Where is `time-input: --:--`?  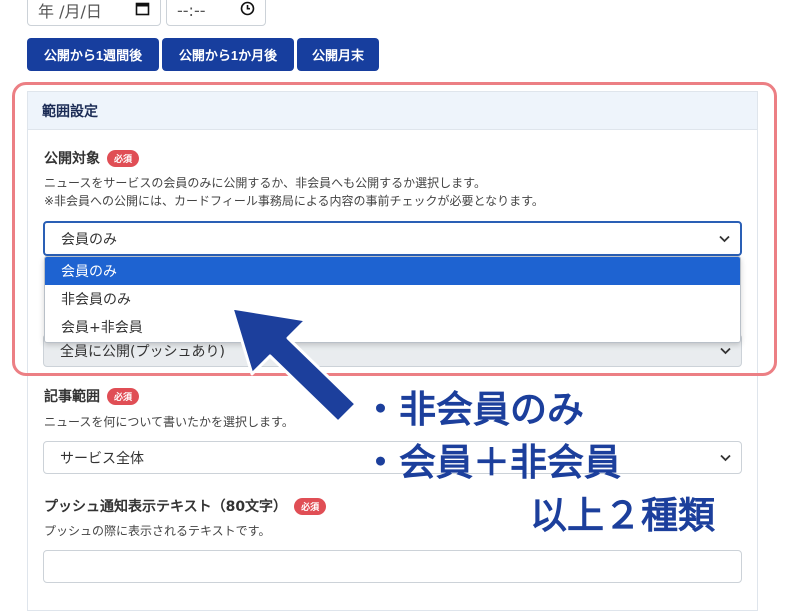 time-input: --:-- is located at coordinates (216, 13).